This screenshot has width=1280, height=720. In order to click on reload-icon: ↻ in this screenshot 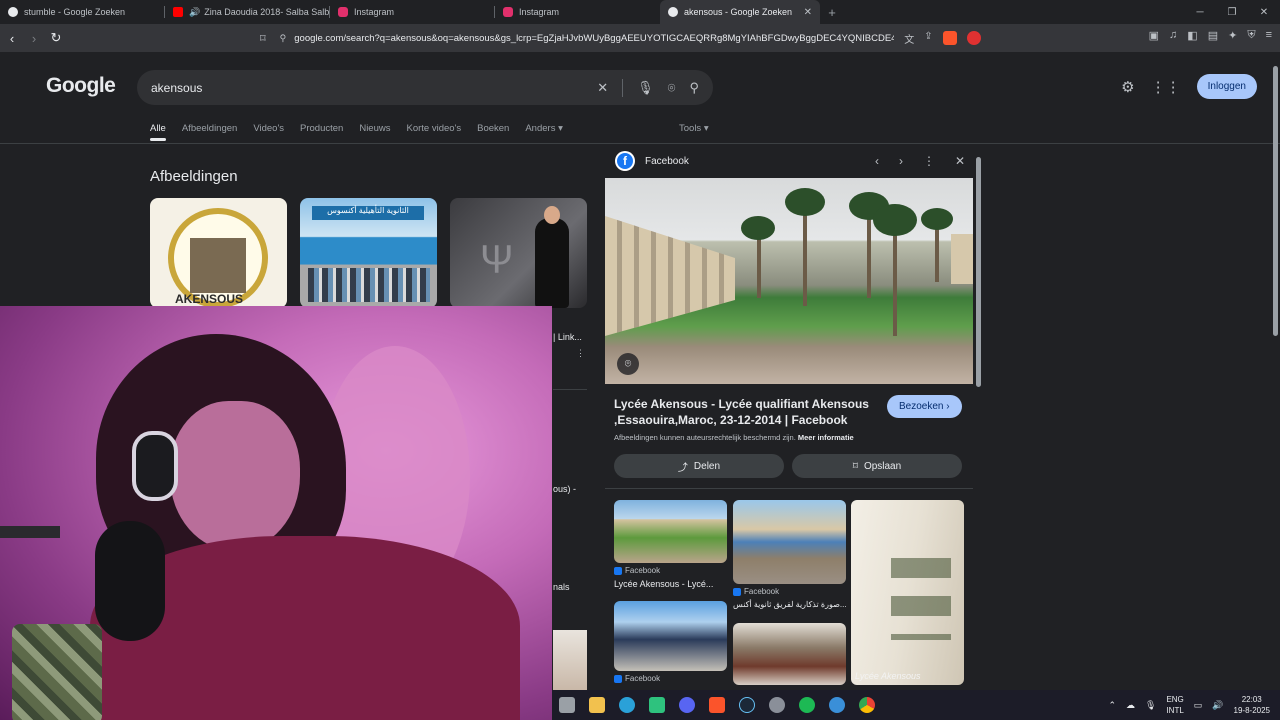, I will do `click(56, 38)`.